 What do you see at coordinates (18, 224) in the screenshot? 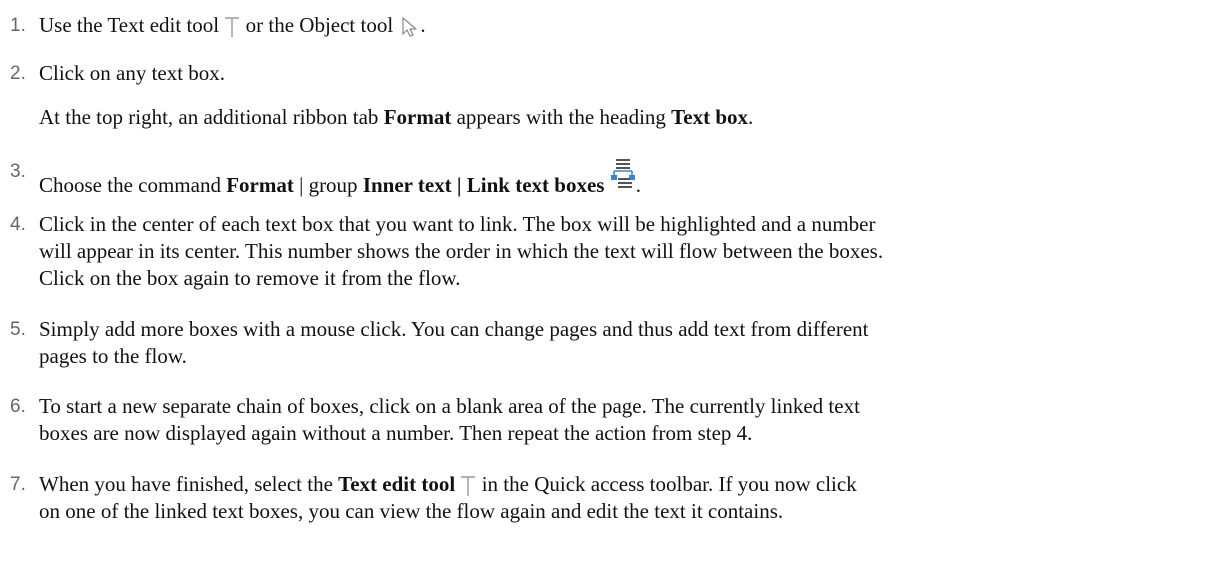
I see `step-number: 4.` at bounding box center [18, 224].